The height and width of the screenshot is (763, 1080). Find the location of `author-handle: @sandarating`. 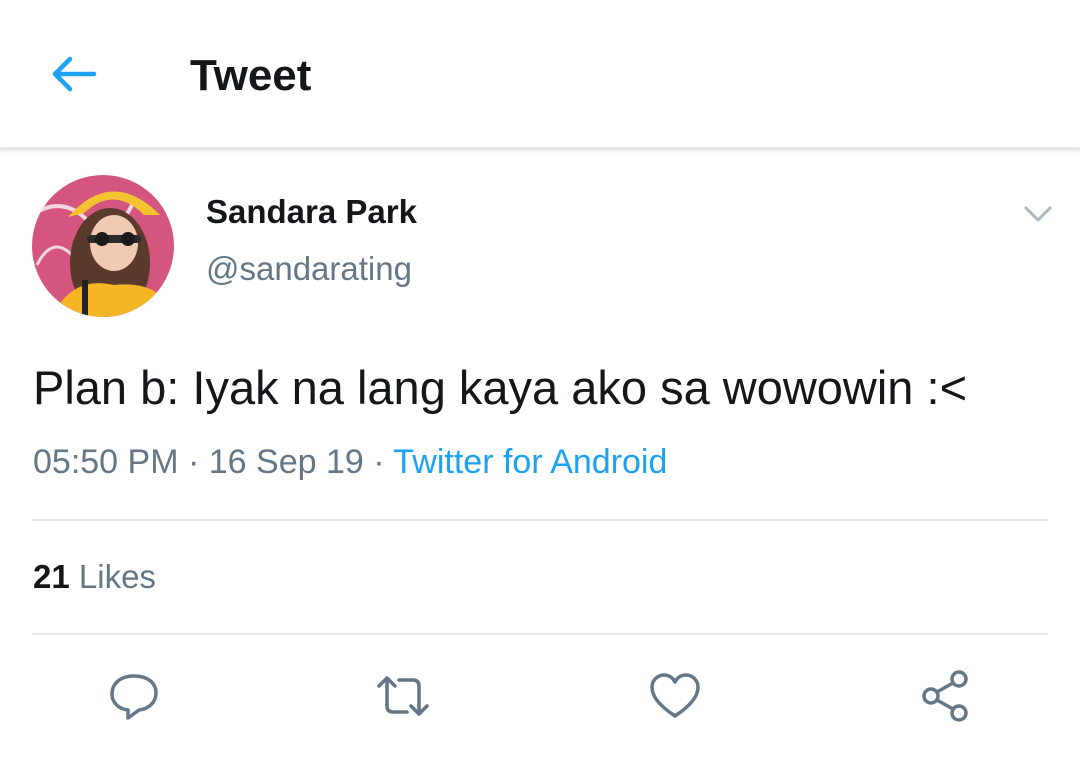

author-handle: @sandarating is located at coordinates (309, 269).